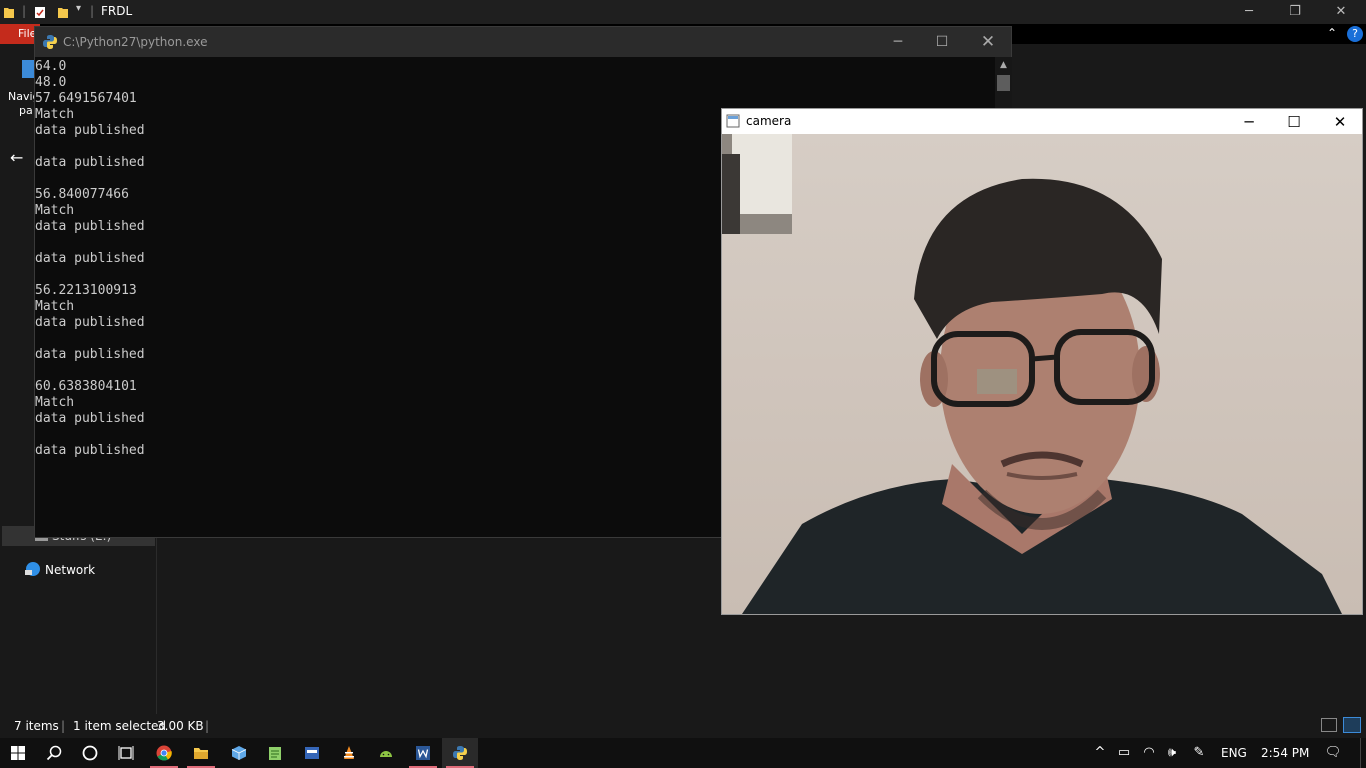  I want to click on system-clock: 2:54 PM, so click(1285, 753).